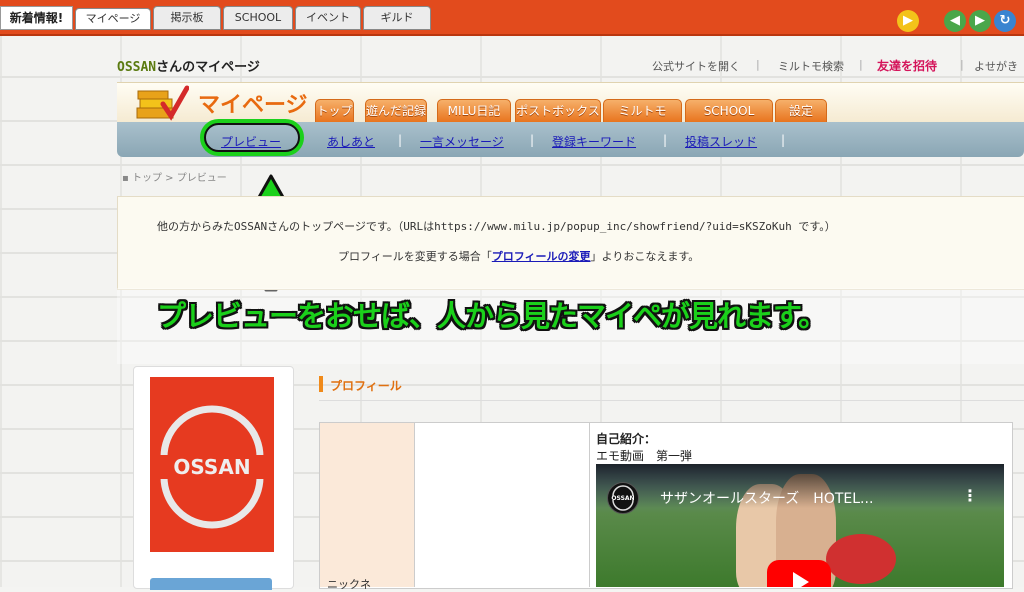  Describe the element at coordinates (396, 111) in the screenshot. I see `tab-play-record: 遊んだ記録` at that location.